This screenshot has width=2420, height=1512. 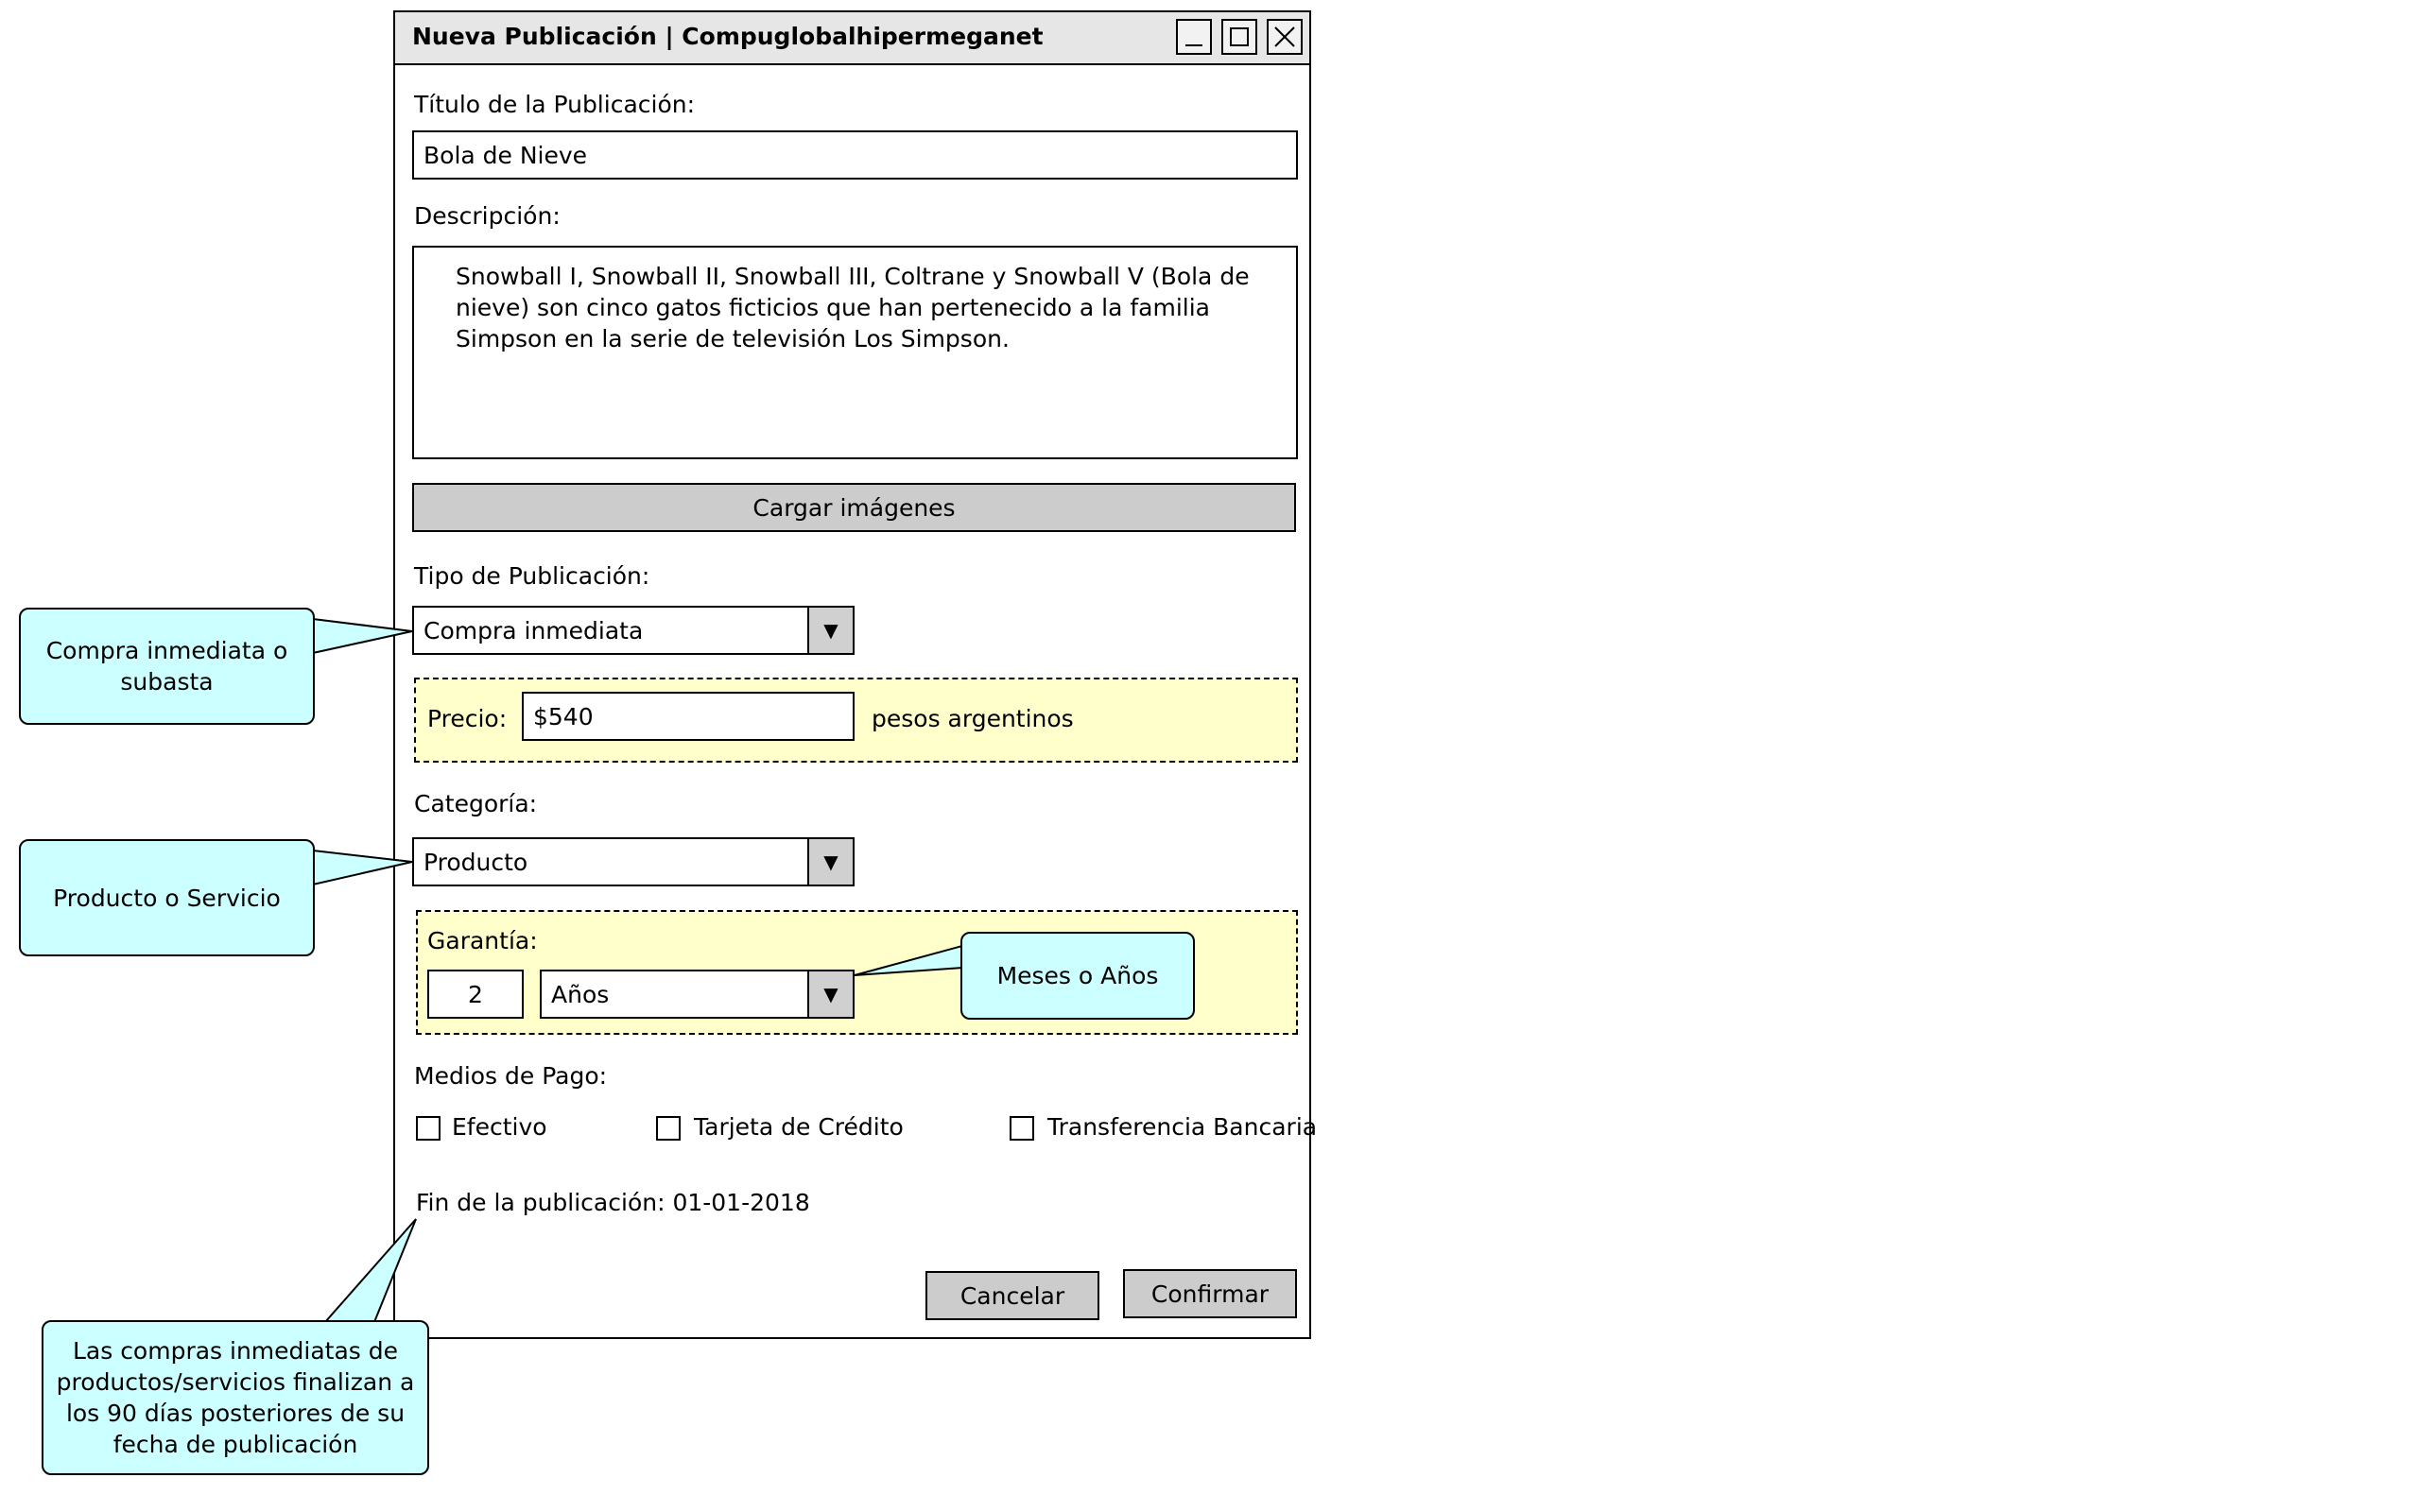 I want to click on callout-pointers, so click(x=637, y=970).